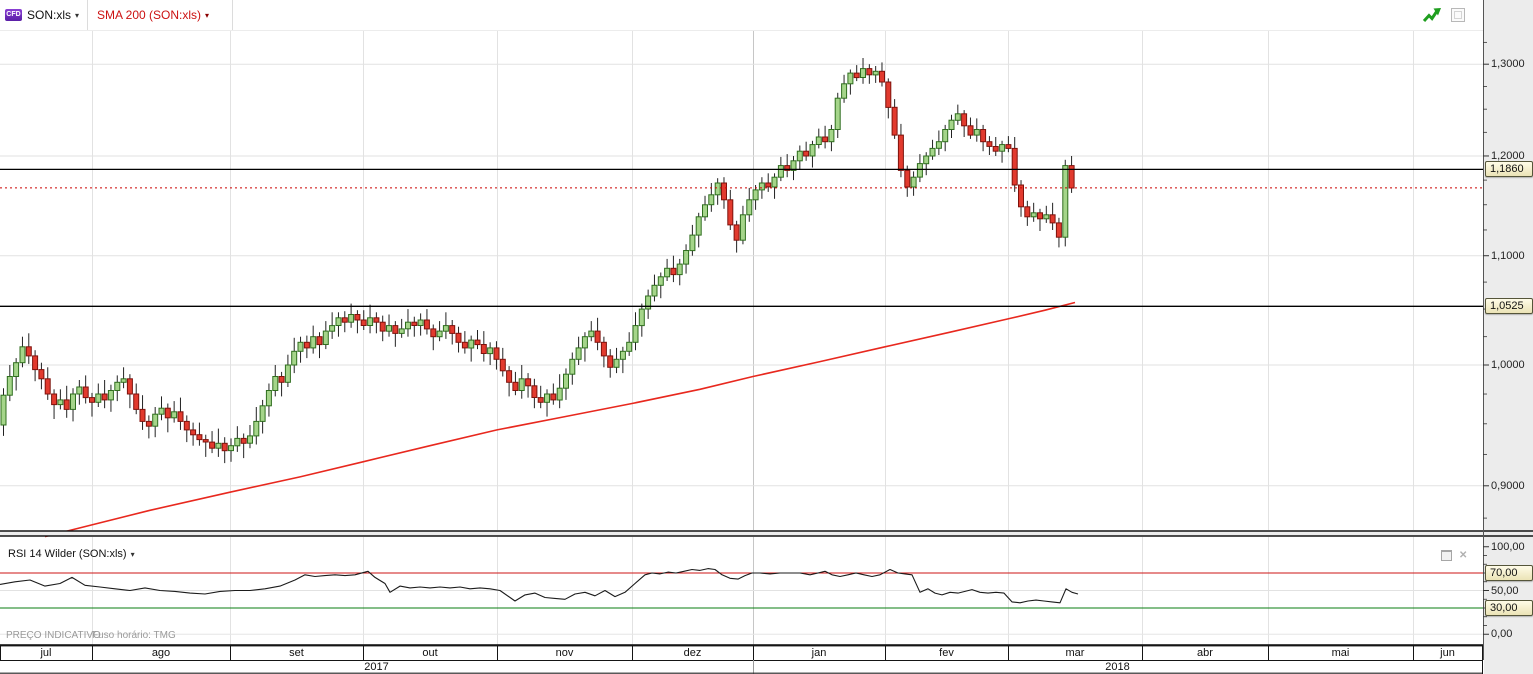 This screenshot has width=1533, height=674. Describe the element at coordinates (1443, 15) in the screenshot. I see `toolbar-icons` at that location.